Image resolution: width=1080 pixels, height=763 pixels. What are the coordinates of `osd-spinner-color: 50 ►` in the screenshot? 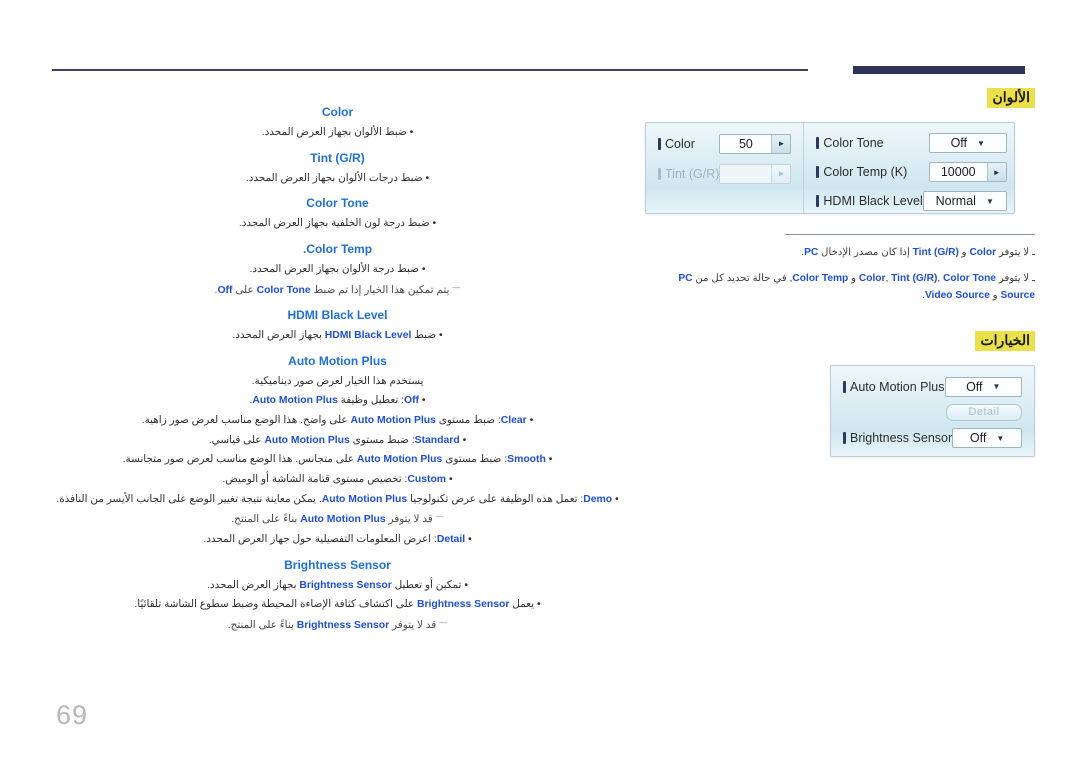 It's located at (755, 143).